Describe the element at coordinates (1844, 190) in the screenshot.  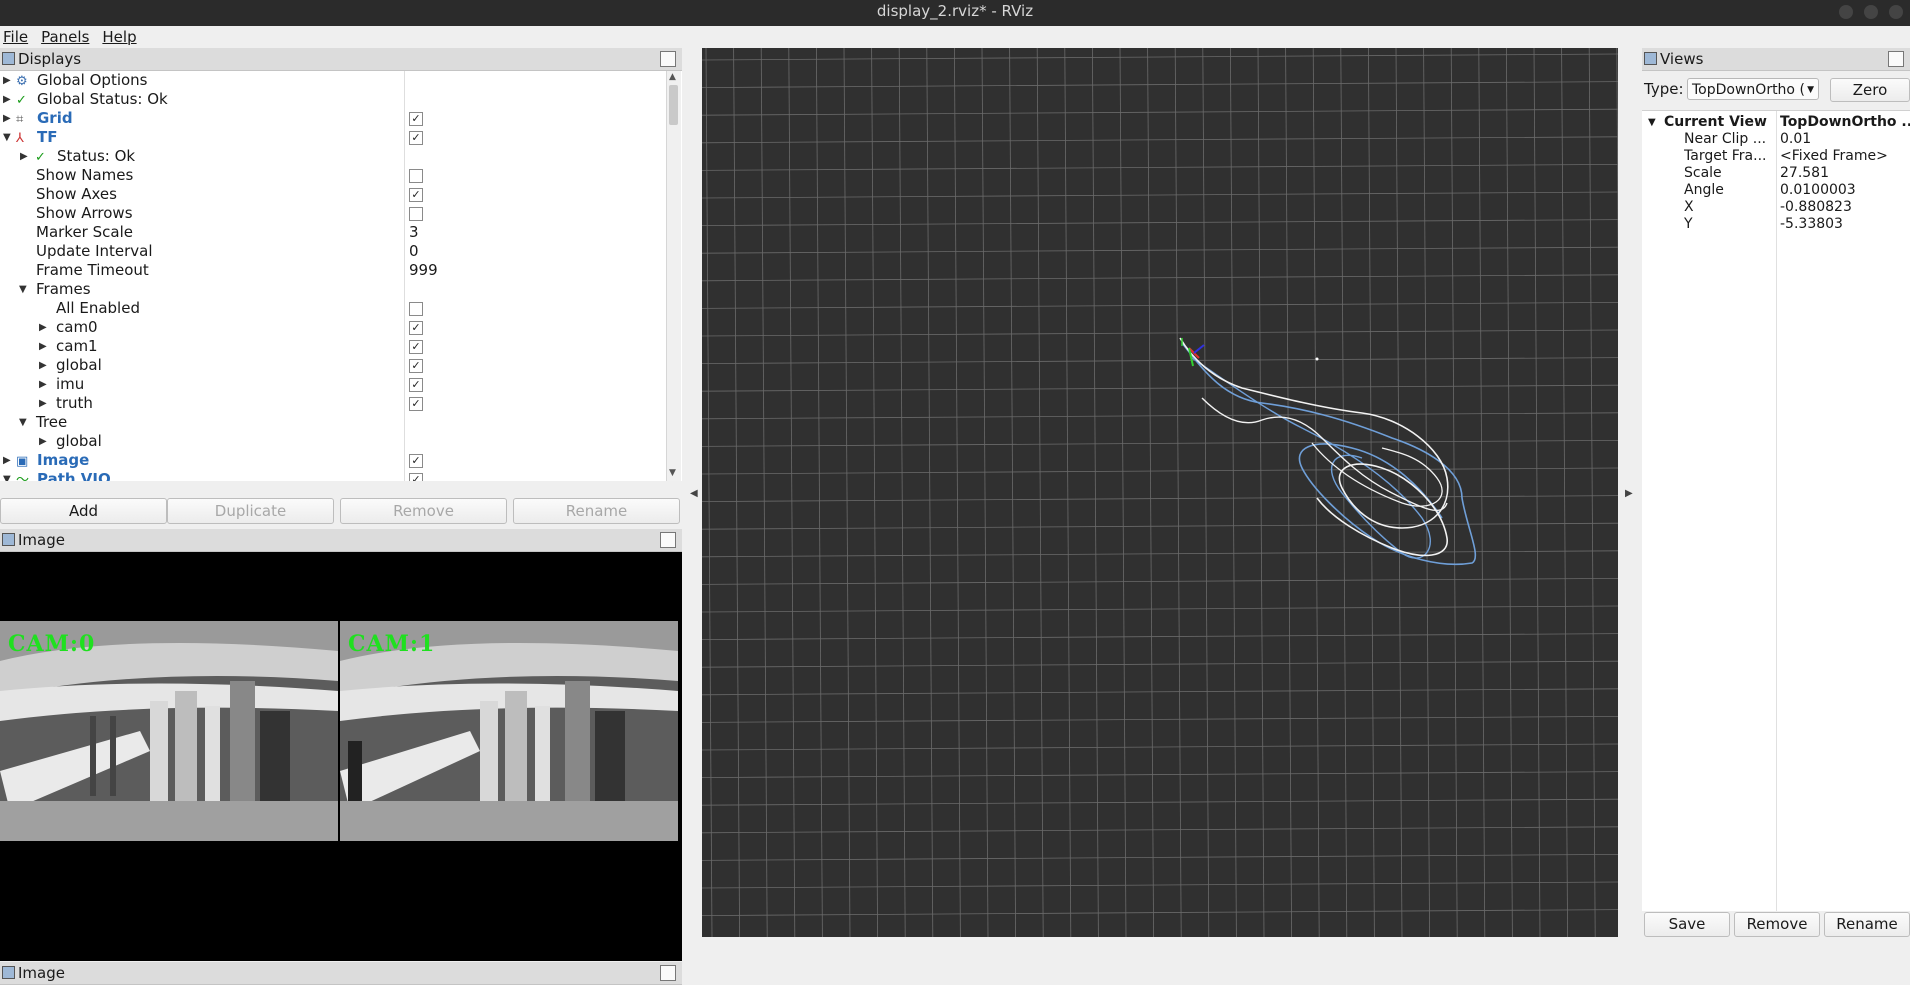
I see `angle-value: 0.0100003` at that location.